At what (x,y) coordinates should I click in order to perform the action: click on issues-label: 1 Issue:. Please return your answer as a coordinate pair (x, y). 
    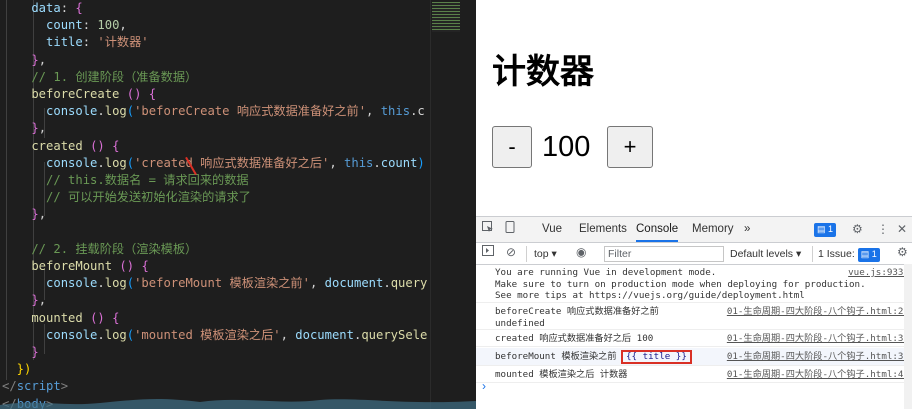
    Looking at the image, I should click on (836, 254).